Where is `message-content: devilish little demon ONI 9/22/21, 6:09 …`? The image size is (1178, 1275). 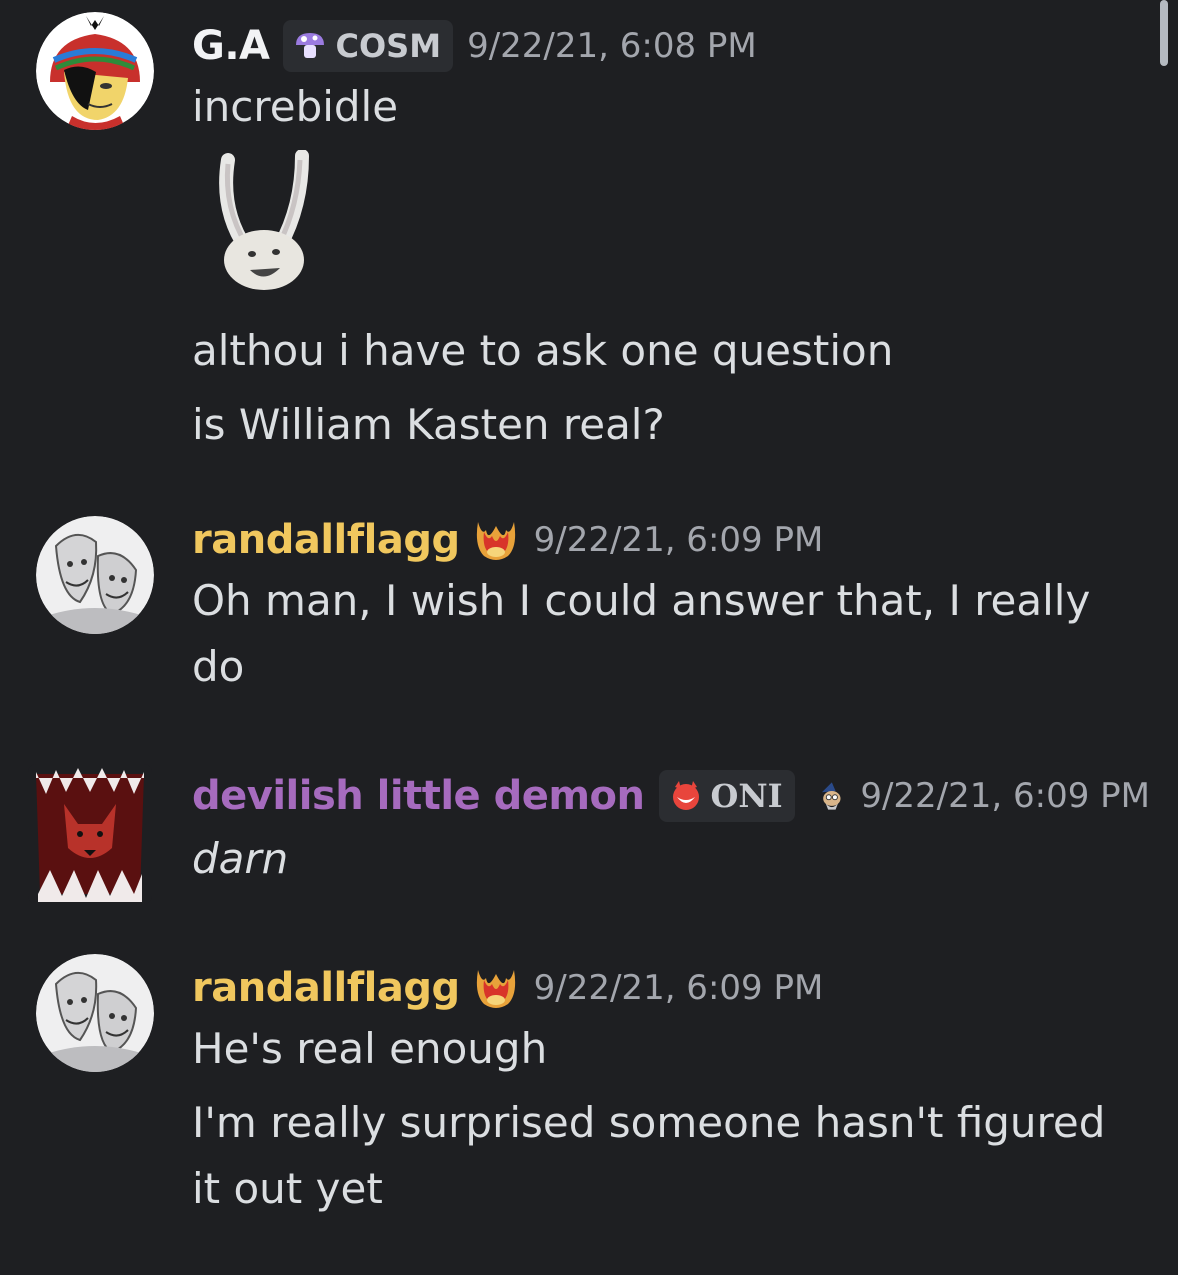
message-content: devilish little demon ONI 9/22/21, 6:09 … is located at coordinates (671, 830).